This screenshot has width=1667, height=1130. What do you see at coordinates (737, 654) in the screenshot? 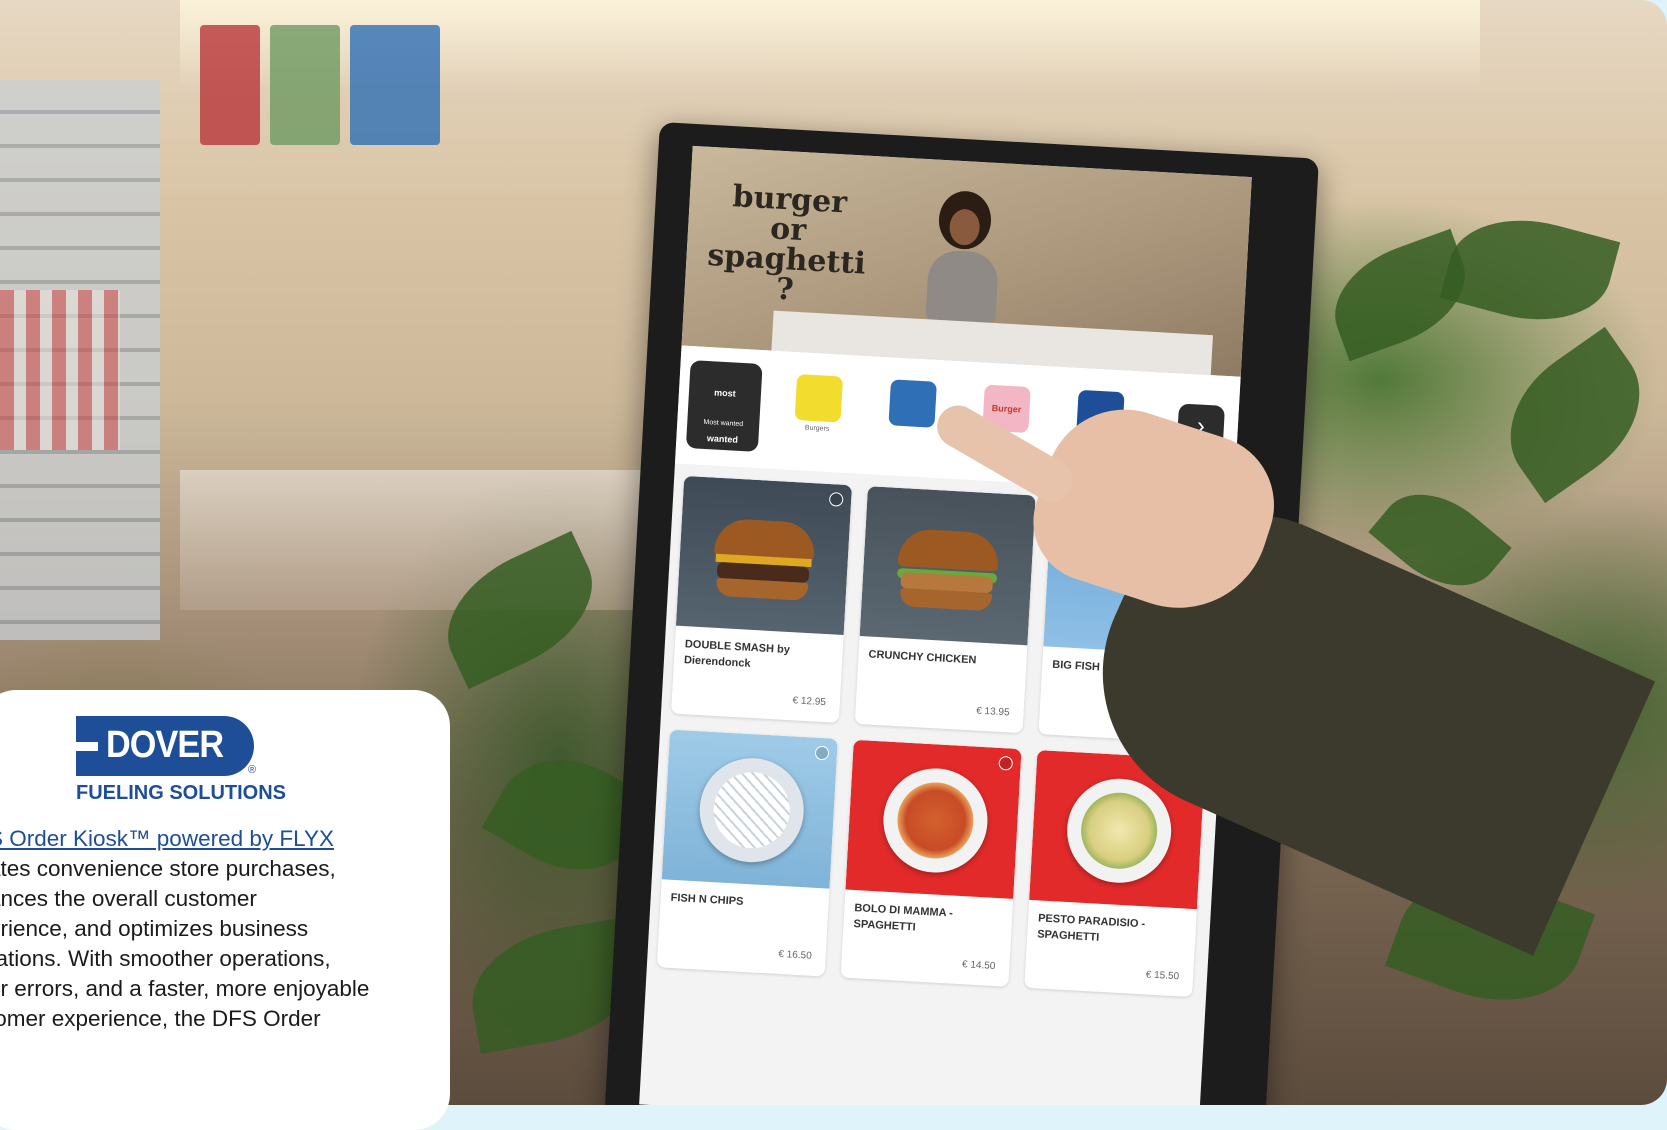
I see `product-name: DOUBLE SMASH by Dierendonck` at bounding box center [737, 654].